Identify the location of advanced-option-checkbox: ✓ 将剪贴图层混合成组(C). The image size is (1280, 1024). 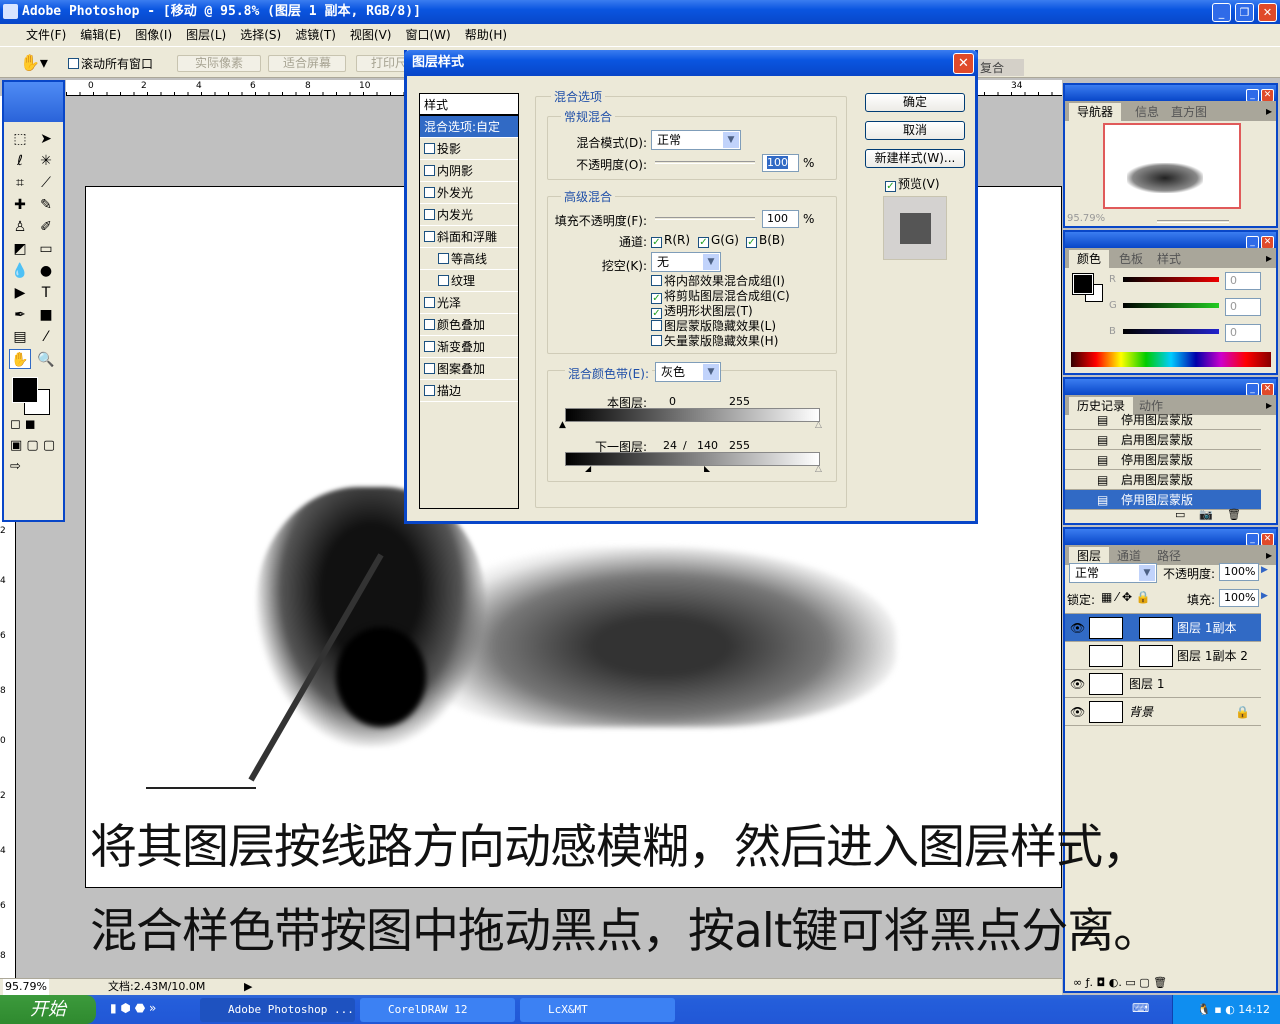
(720, 296).